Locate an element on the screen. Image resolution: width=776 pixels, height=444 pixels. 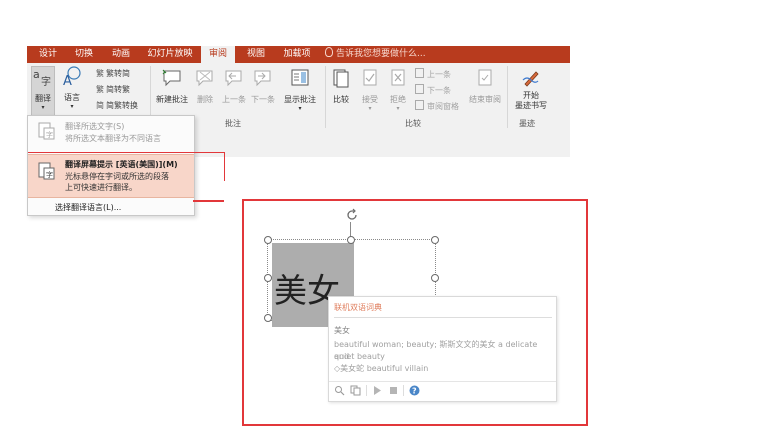
help-icon: ? is located at coordinates (414, 390).